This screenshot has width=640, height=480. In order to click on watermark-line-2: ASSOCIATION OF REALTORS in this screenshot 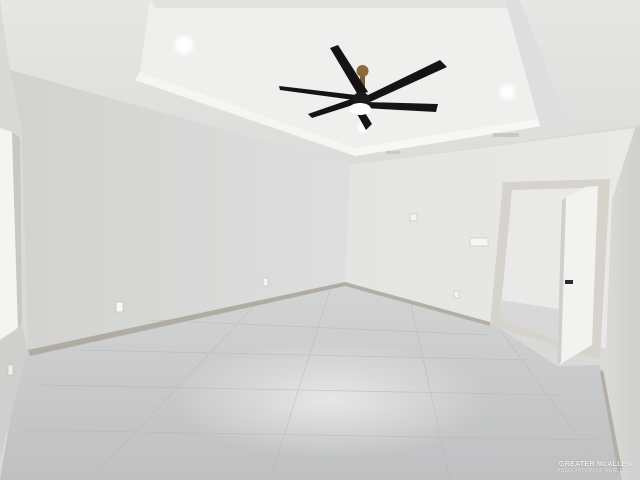, I will do `click(595, 471)`.